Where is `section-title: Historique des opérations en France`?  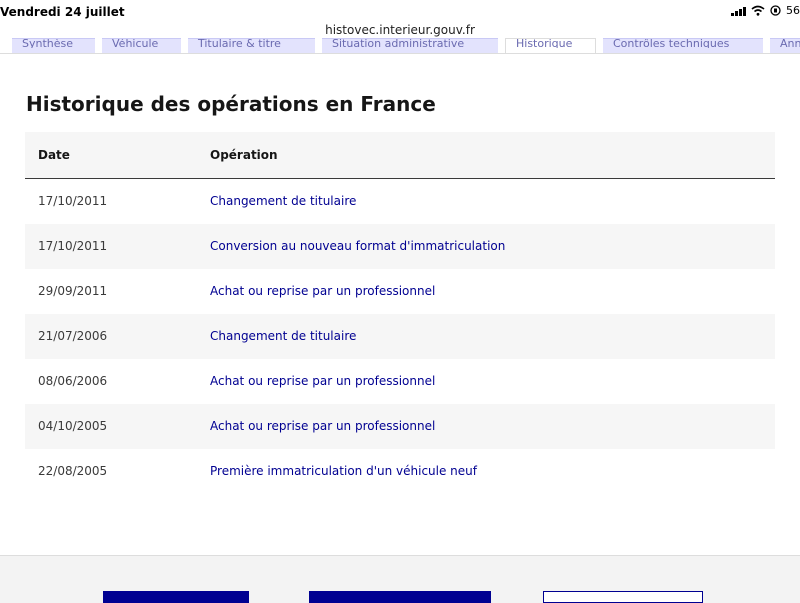
section-title: Historique des opérations en France is located at coordinates (231, 104).